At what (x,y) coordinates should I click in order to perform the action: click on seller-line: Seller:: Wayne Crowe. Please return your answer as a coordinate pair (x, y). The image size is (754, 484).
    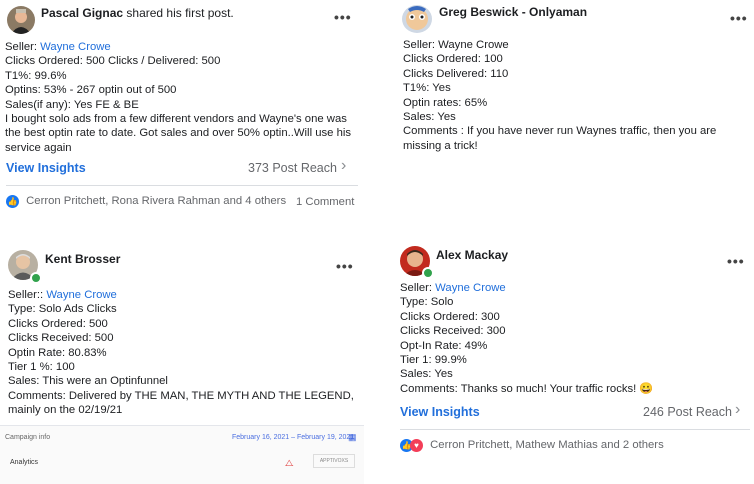
    Looking at the image, I should click on (62, 295).